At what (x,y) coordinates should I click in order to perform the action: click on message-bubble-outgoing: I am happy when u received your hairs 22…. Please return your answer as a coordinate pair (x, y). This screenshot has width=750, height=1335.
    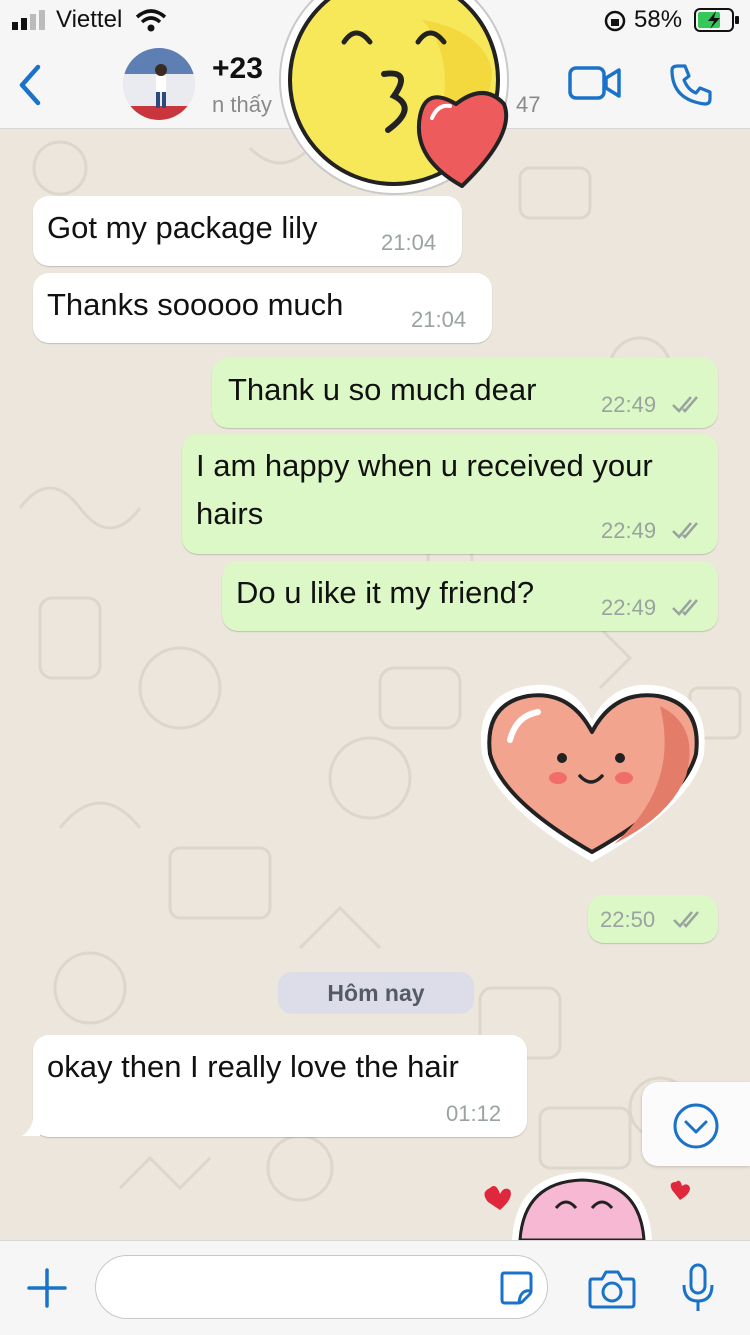
    Looking at the image, I should click on (450, 494).